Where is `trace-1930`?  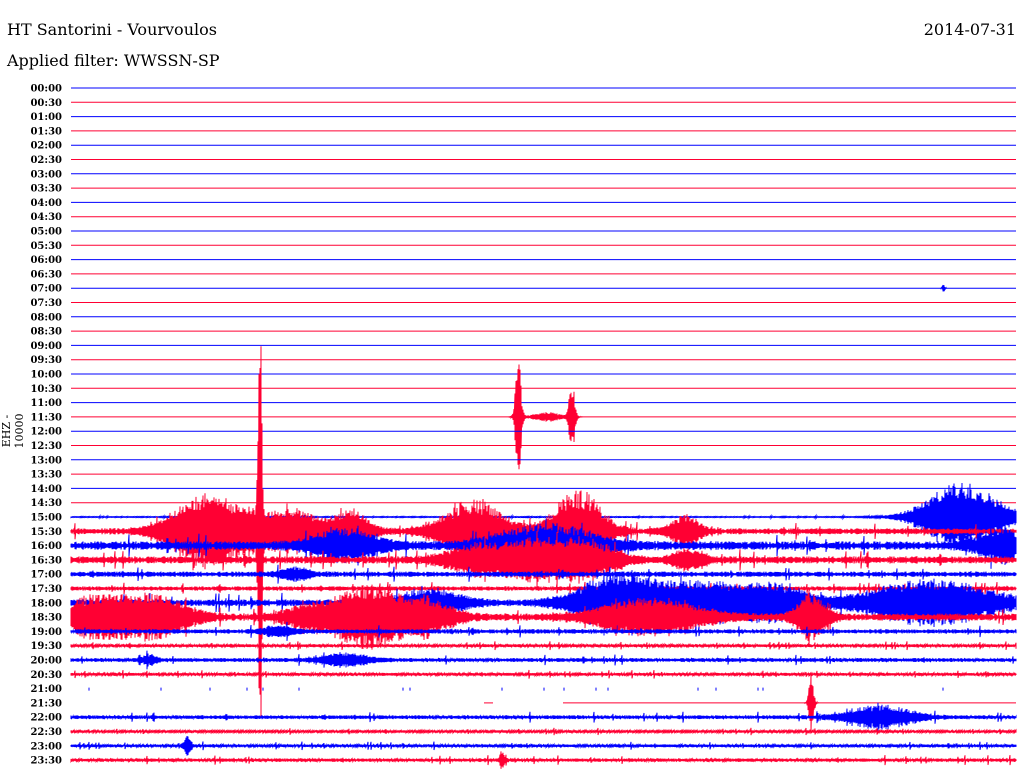
trace-1930 is located at coordinates (543, 646).